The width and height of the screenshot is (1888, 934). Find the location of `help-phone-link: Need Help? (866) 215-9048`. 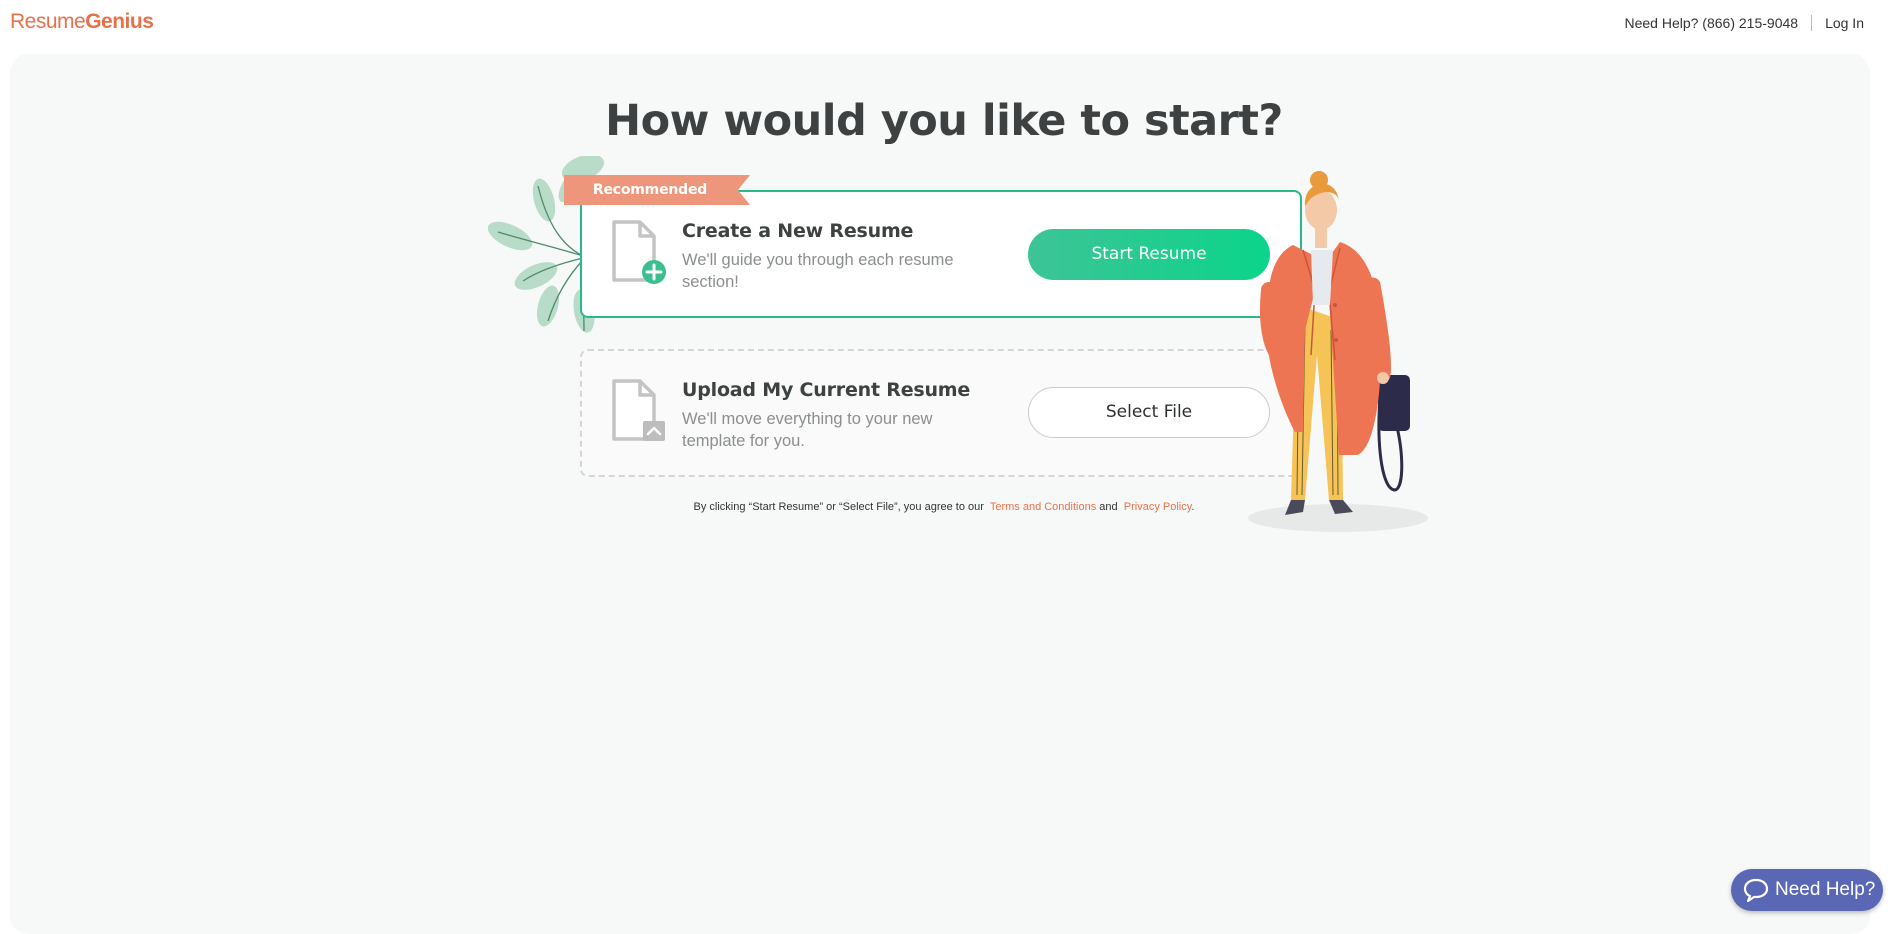

help-phone-link: Need Help? (866) 215-9048 is located at coordinates (1711, 23).